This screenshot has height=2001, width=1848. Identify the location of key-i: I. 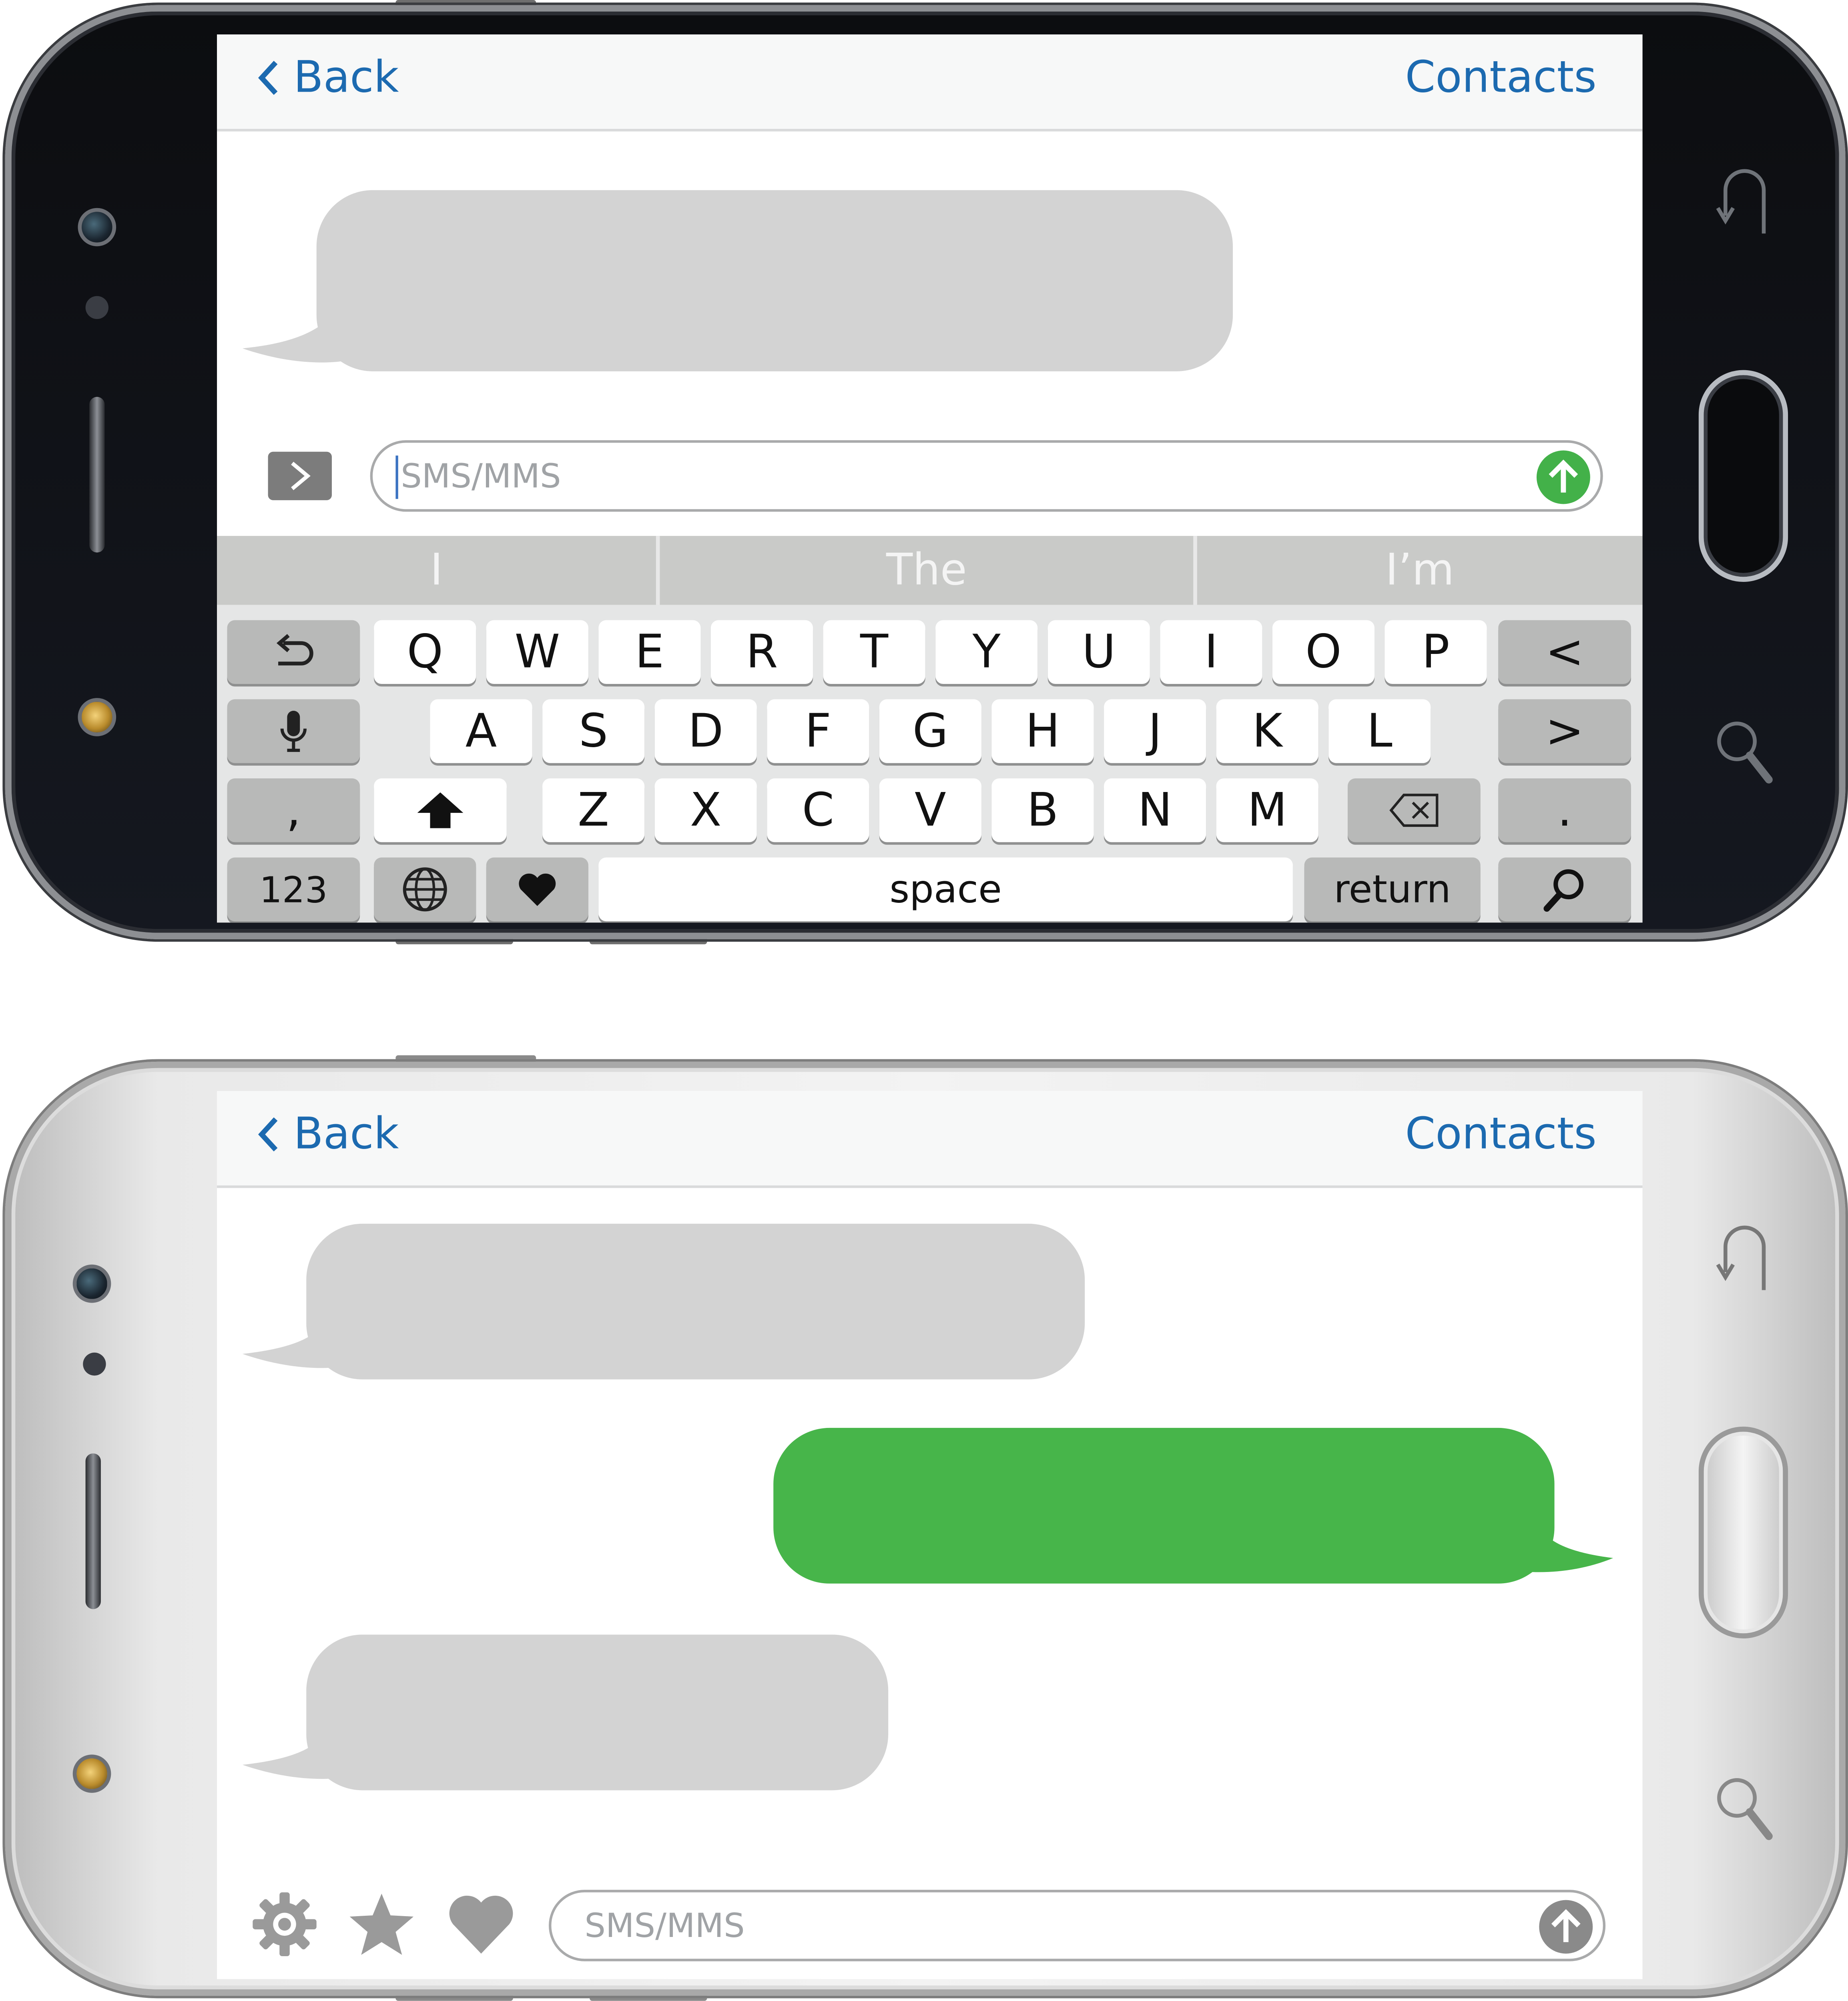
(1211, 652).